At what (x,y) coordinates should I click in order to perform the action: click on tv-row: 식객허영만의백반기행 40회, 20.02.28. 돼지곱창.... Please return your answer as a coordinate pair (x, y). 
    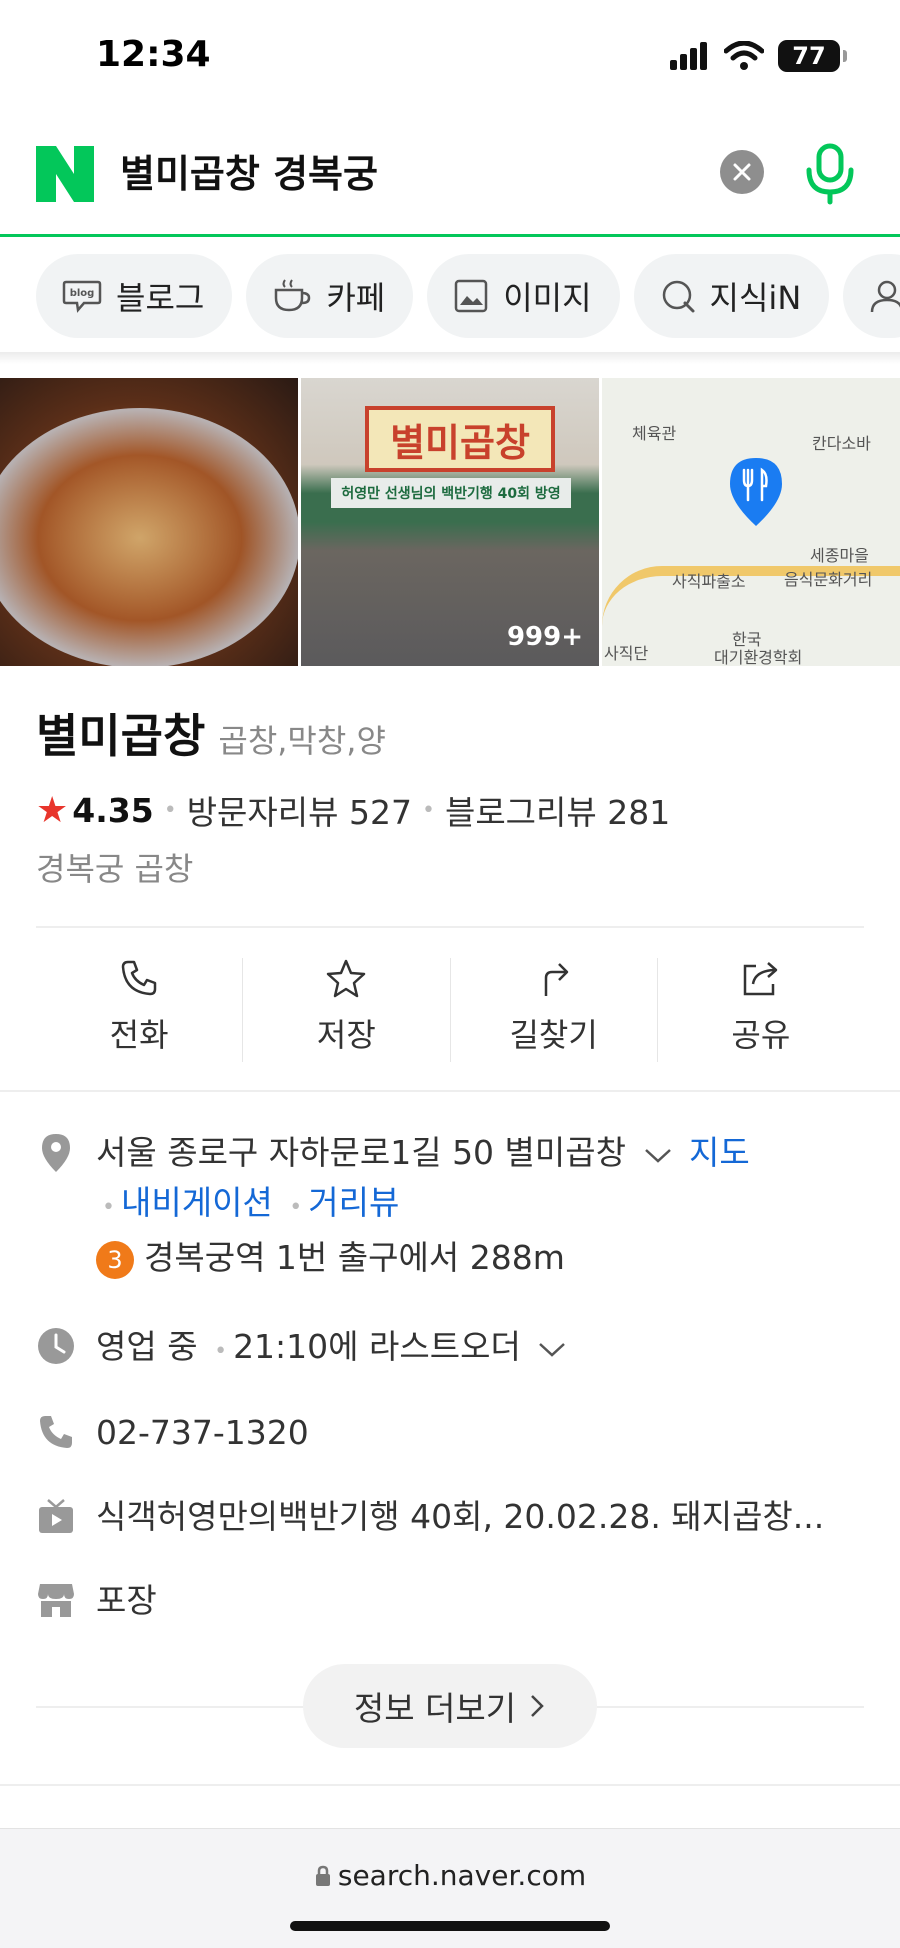
    Looking at the image, I should click on (450, 1517).